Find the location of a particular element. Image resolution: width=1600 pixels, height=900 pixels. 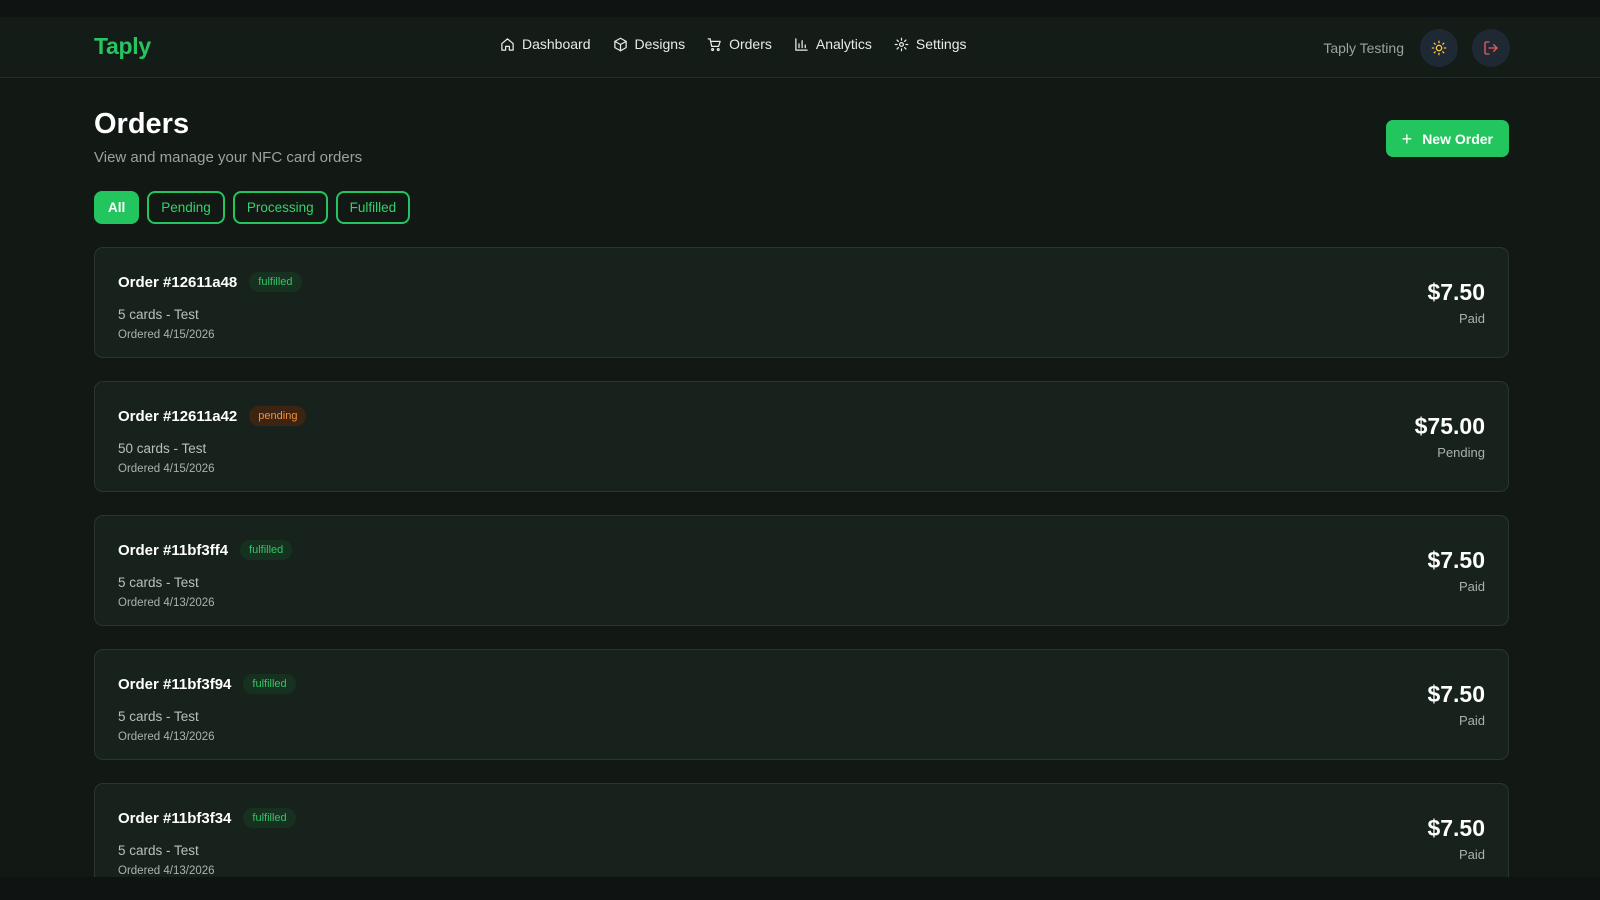

page-title: Orders is located at coordinates (142, 124).